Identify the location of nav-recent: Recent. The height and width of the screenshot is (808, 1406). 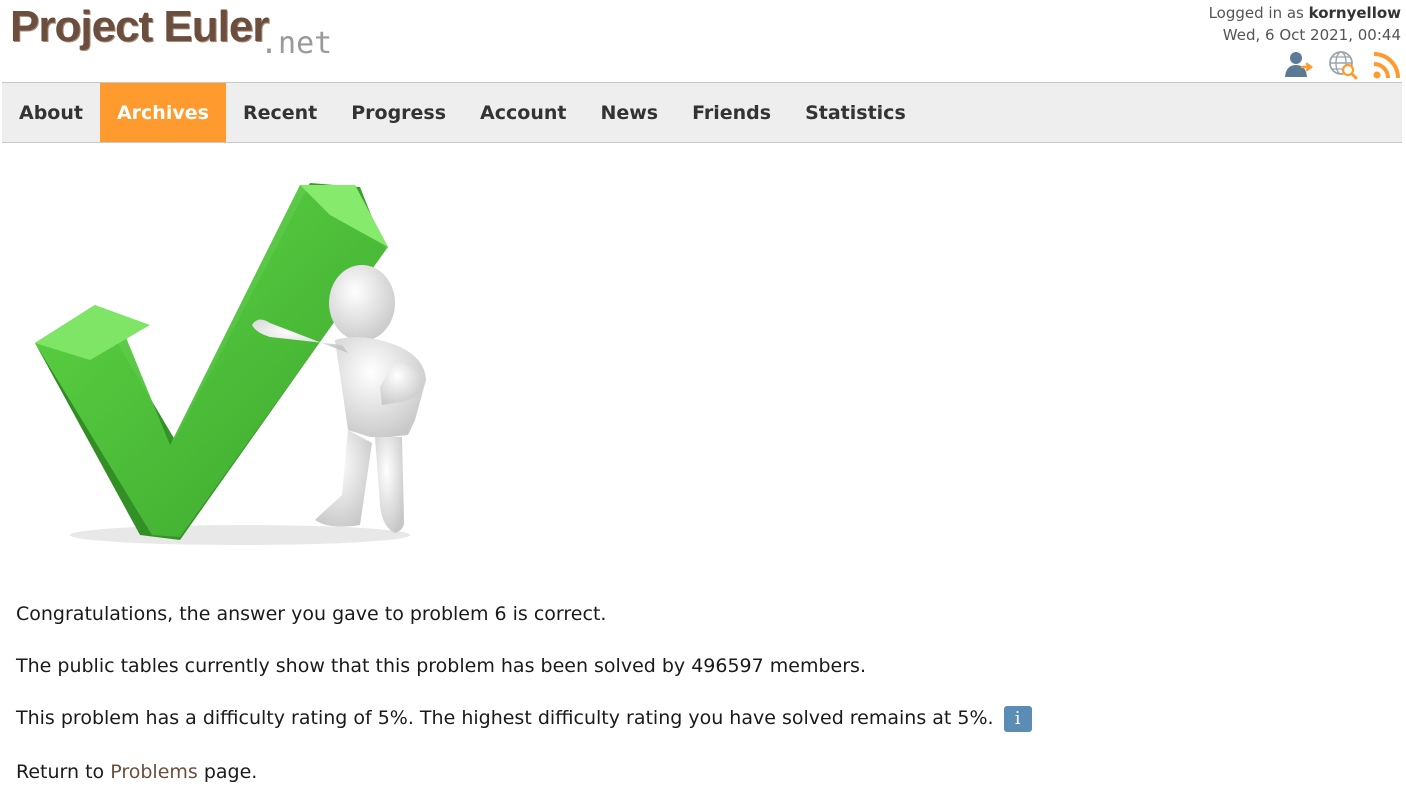
(280, 112).